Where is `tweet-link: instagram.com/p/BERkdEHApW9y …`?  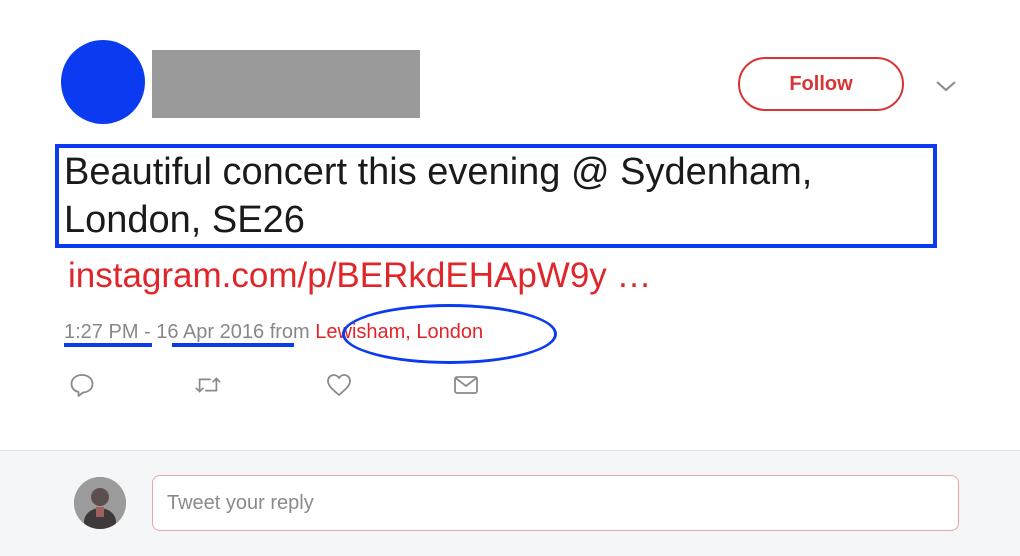
tweet-link: instagram.com/p/BERkdEHApW9y … is located at coordinates (360, 276).